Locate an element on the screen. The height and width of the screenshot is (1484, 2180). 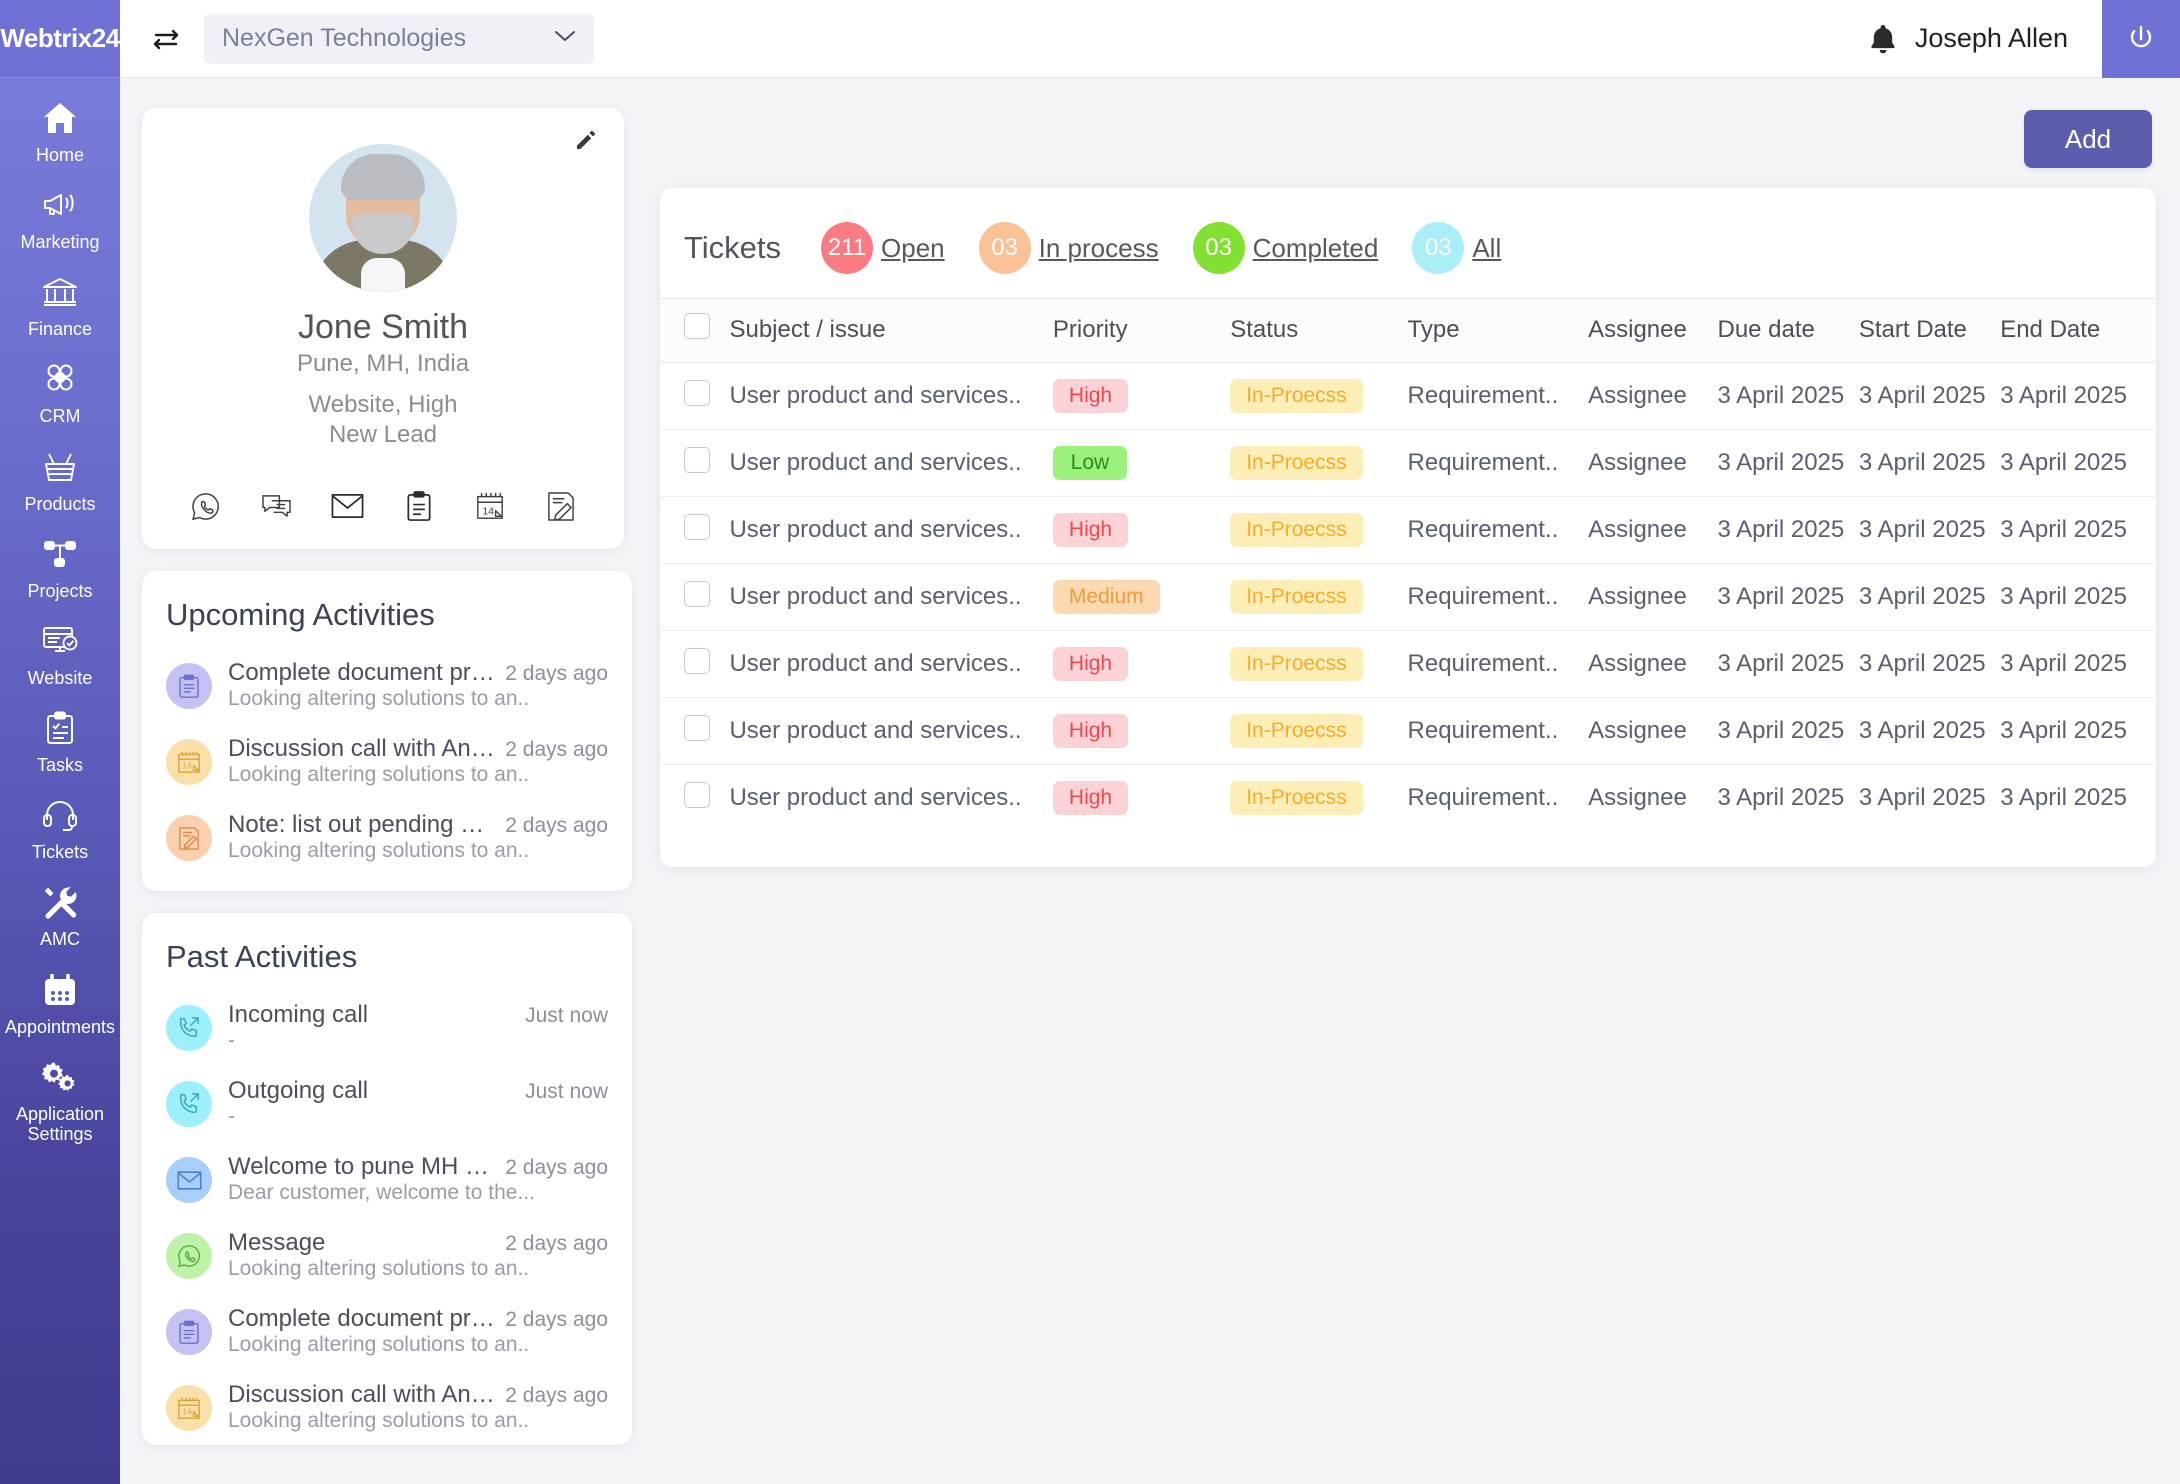
list-item: Incoming call Just now - is located at coordinates (387, 1027).